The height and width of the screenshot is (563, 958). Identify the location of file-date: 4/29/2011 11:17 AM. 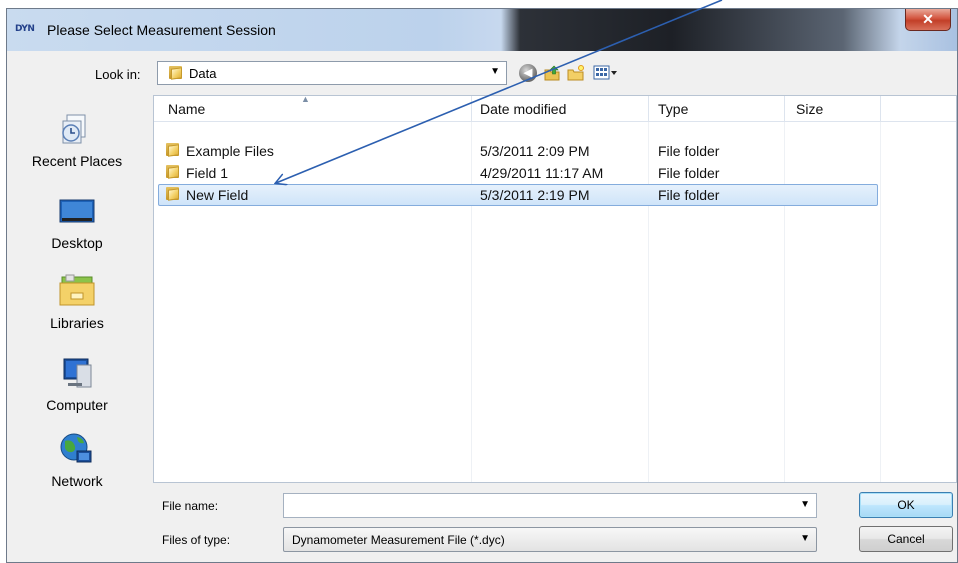
(542, 173).